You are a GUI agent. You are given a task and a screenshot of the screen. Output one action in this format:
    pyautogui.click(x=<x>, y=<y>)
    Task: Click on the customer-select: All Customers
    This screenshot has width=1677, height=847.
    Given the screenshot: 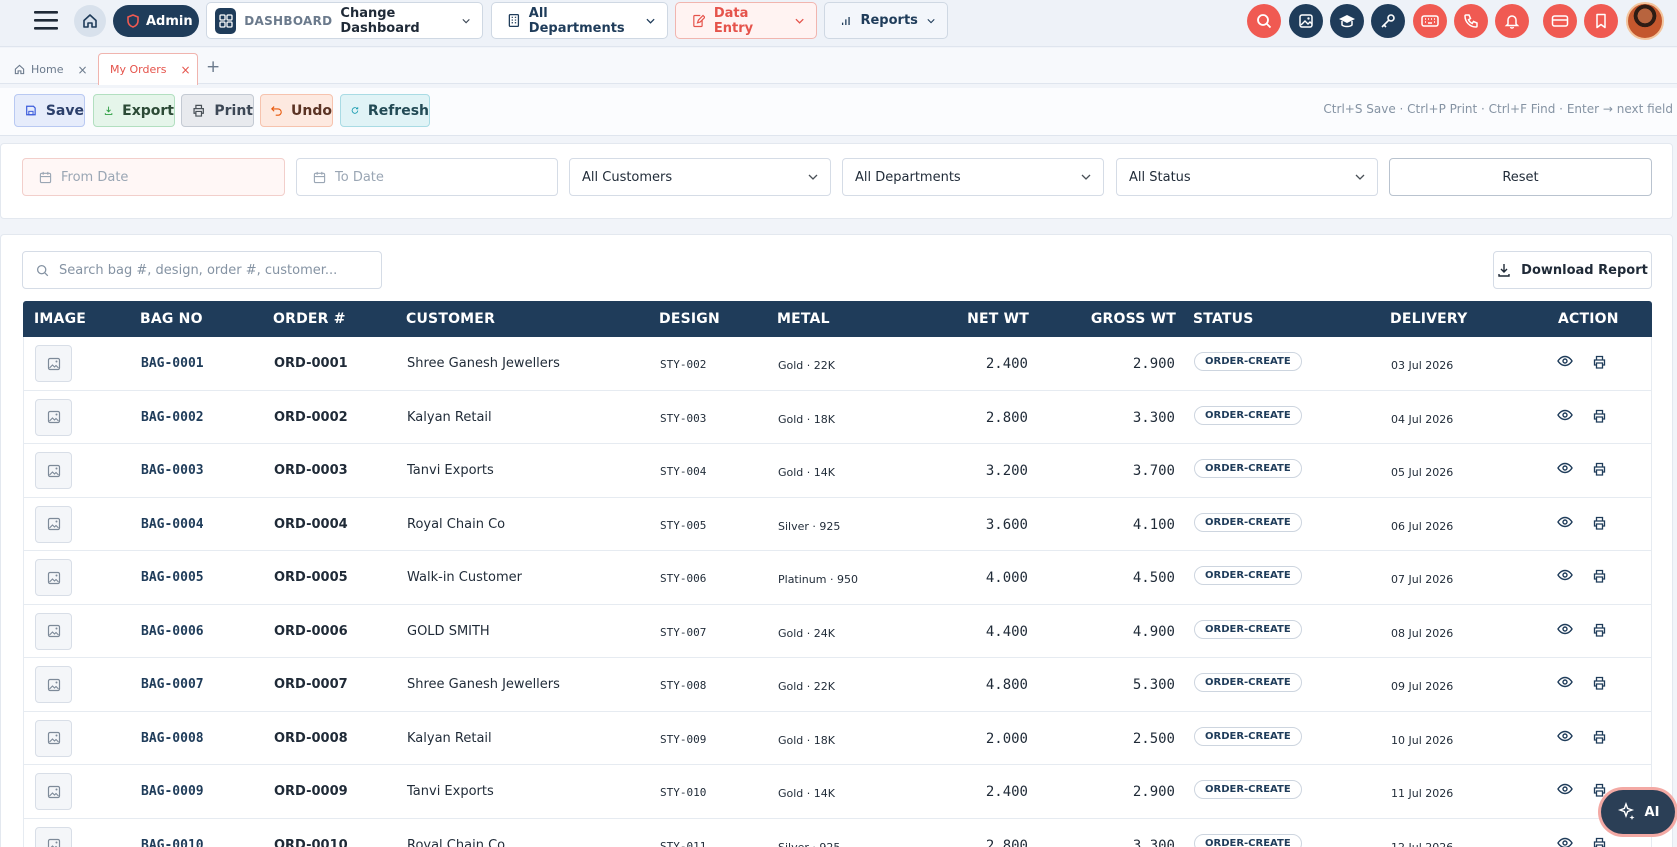 What is the action you would take?
    pyautogui.click(x=700, y=177)
    